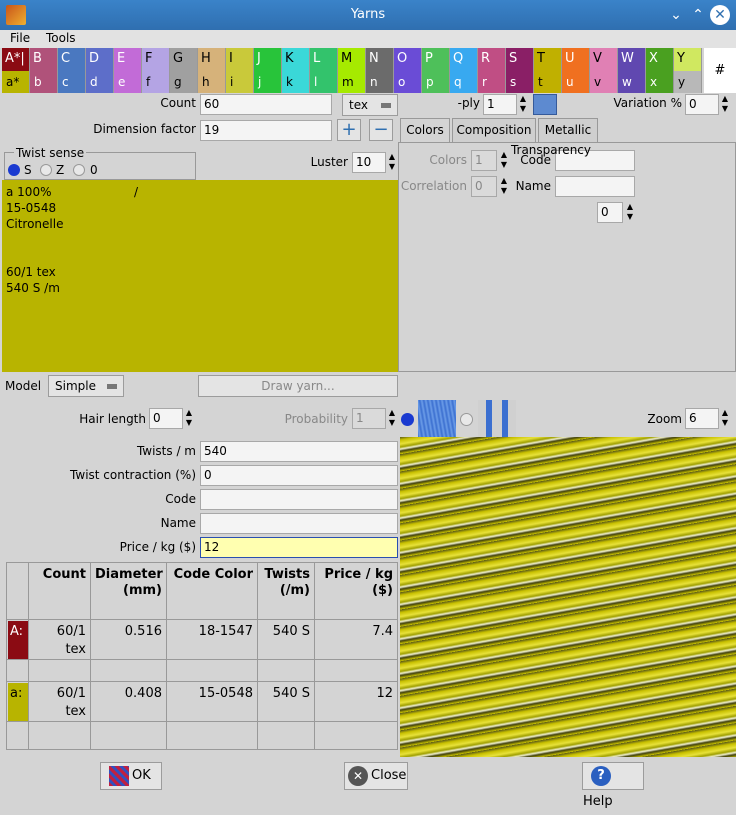 The image size is (736, 815). I want to click on palette-swatch-lower: g, so click(184, 82).